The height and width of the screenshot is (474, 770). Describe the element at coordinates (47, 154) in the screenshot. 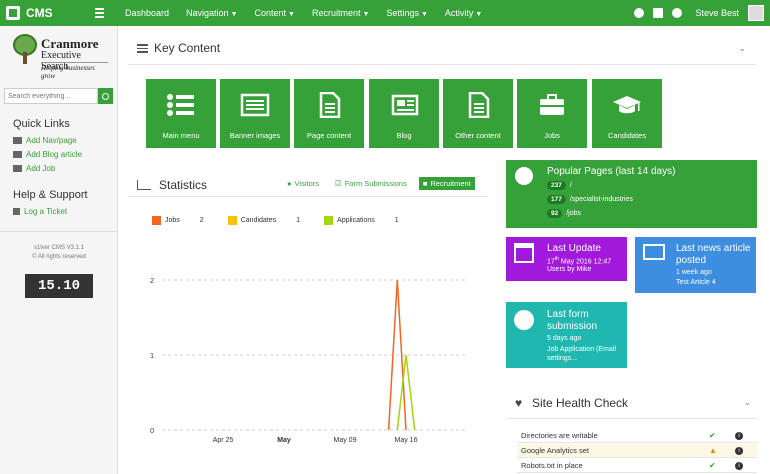

I see `quick-link-add-blog-article: Add Blog article` at that location.